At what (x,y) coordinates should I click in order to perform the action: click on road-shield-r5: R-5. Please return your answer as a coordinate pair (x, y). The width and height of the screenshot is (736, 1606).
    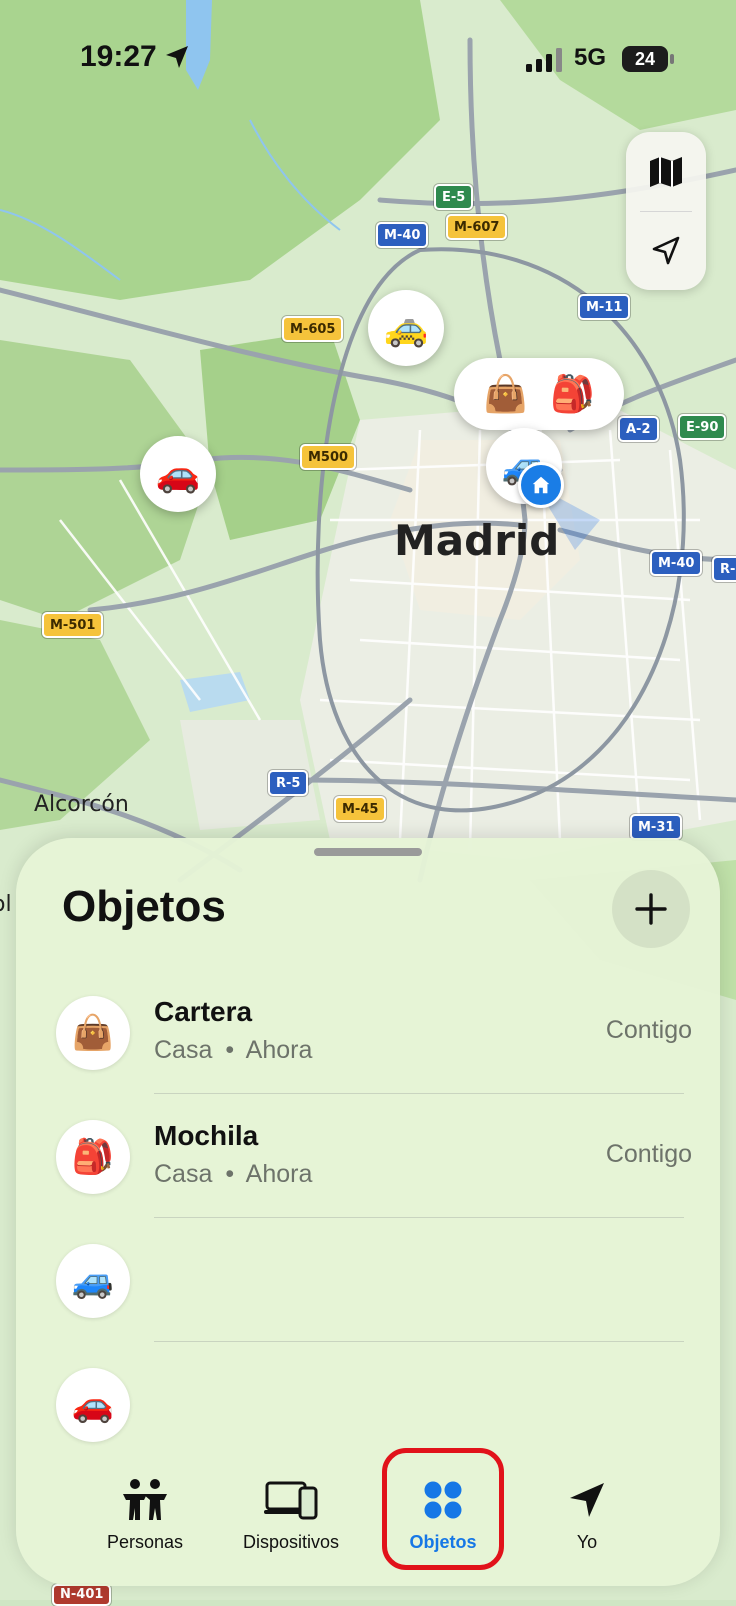
    Looking at the image, I should click on (288, 783).